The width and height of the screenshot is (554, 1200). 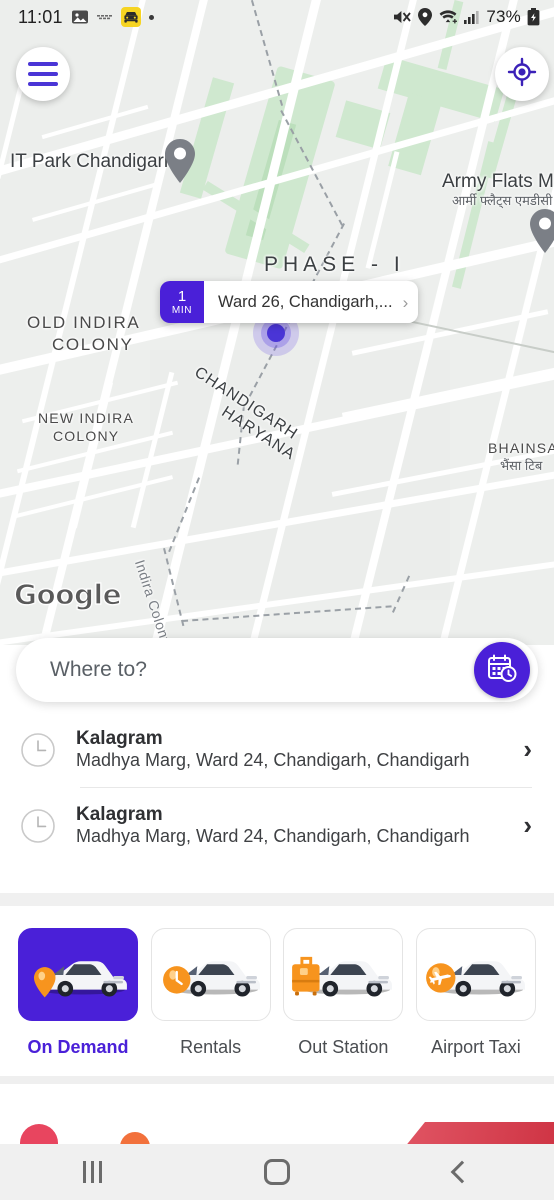 I want to click on home-icon, so click(x=277, y=1172).